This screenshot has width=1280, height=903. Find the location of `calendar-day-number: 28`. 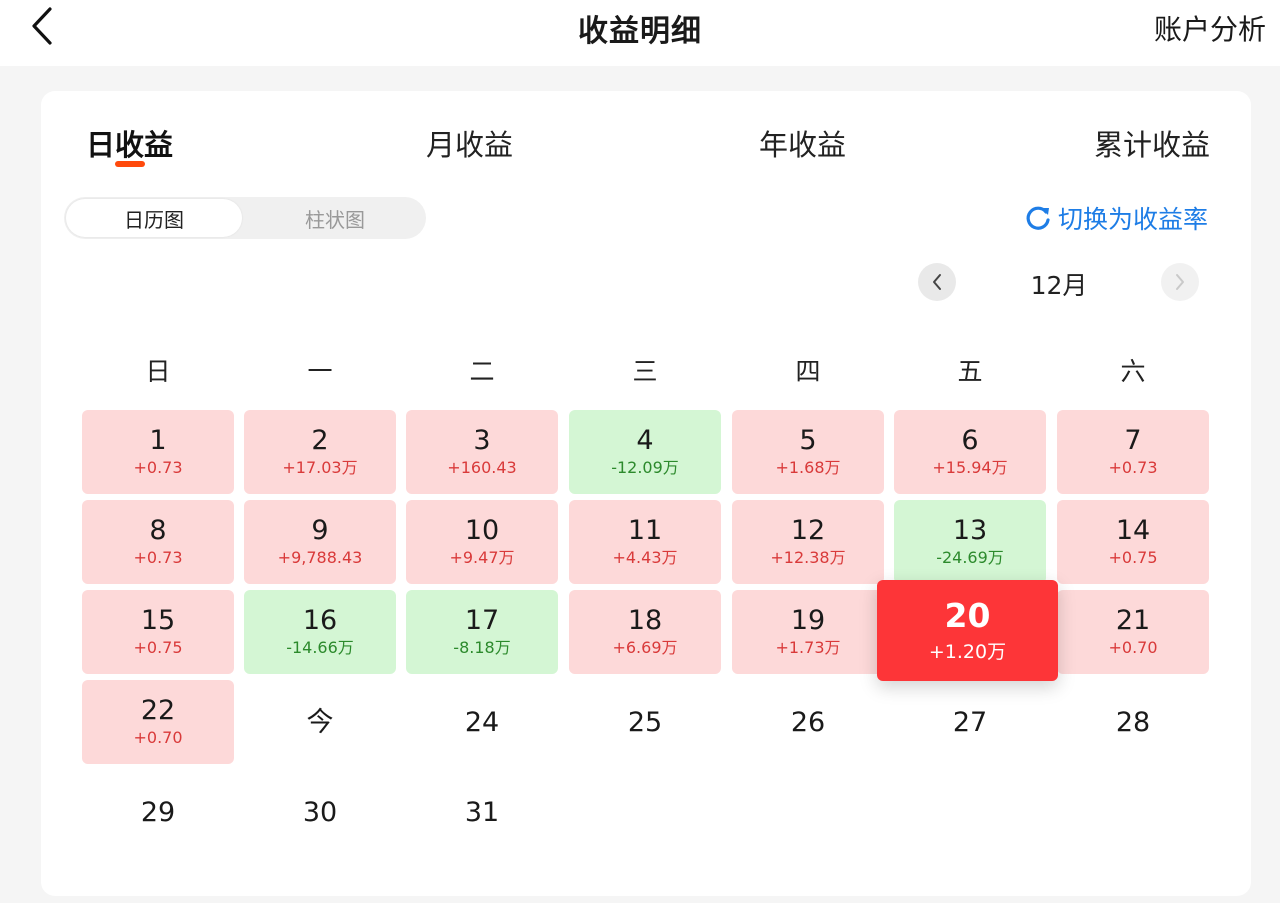

calendar-day-number: 28 is located at coordinates (1133, 722).